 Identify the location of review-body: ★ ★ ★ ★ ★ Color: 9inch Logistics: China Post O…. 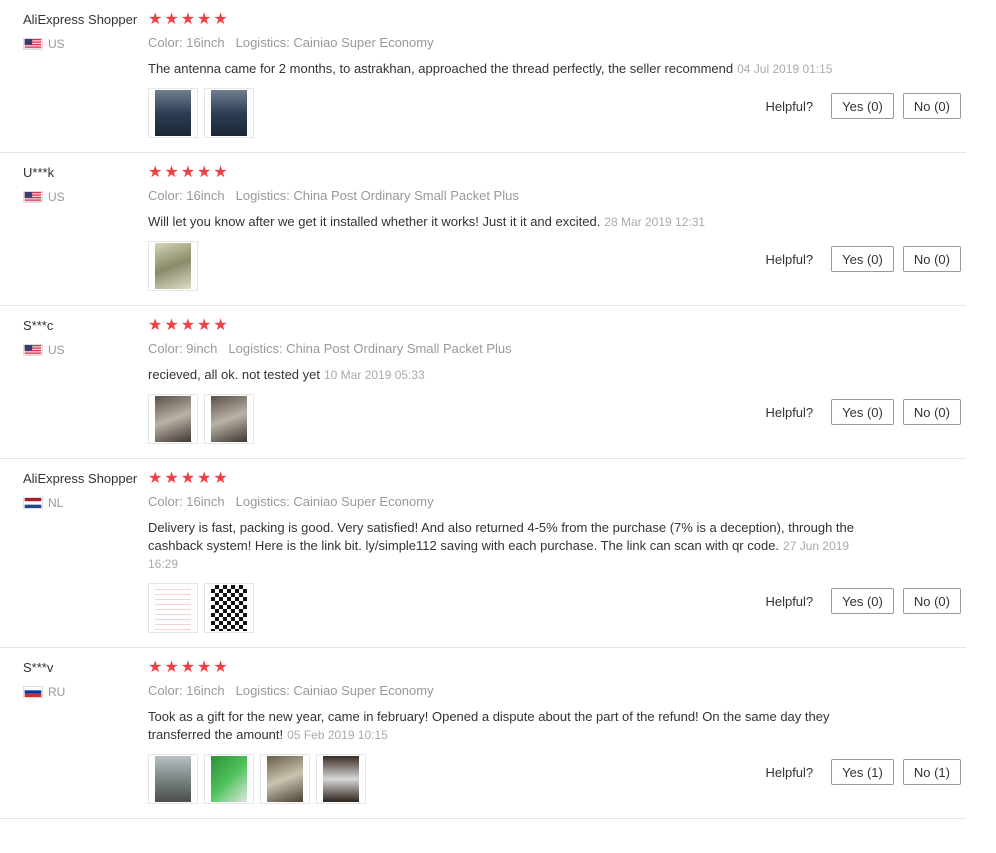
(557, 381).